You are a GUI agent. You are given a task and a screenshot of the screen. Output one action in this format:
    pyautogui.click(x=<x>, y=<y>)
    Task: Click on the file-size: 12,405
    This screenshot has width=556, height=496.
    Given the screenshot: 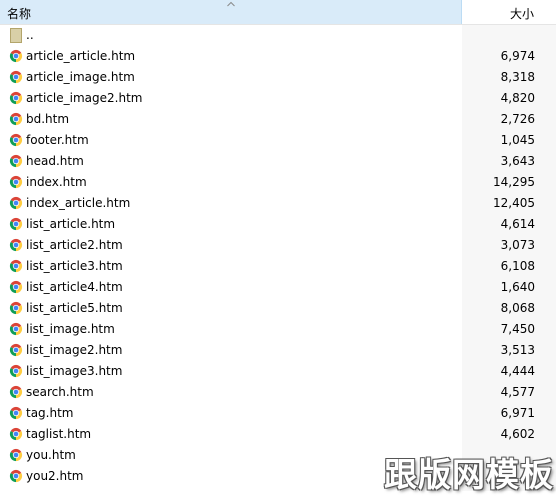 What is the action you would take?
    pyautogui.click(x=514, y=203)
    